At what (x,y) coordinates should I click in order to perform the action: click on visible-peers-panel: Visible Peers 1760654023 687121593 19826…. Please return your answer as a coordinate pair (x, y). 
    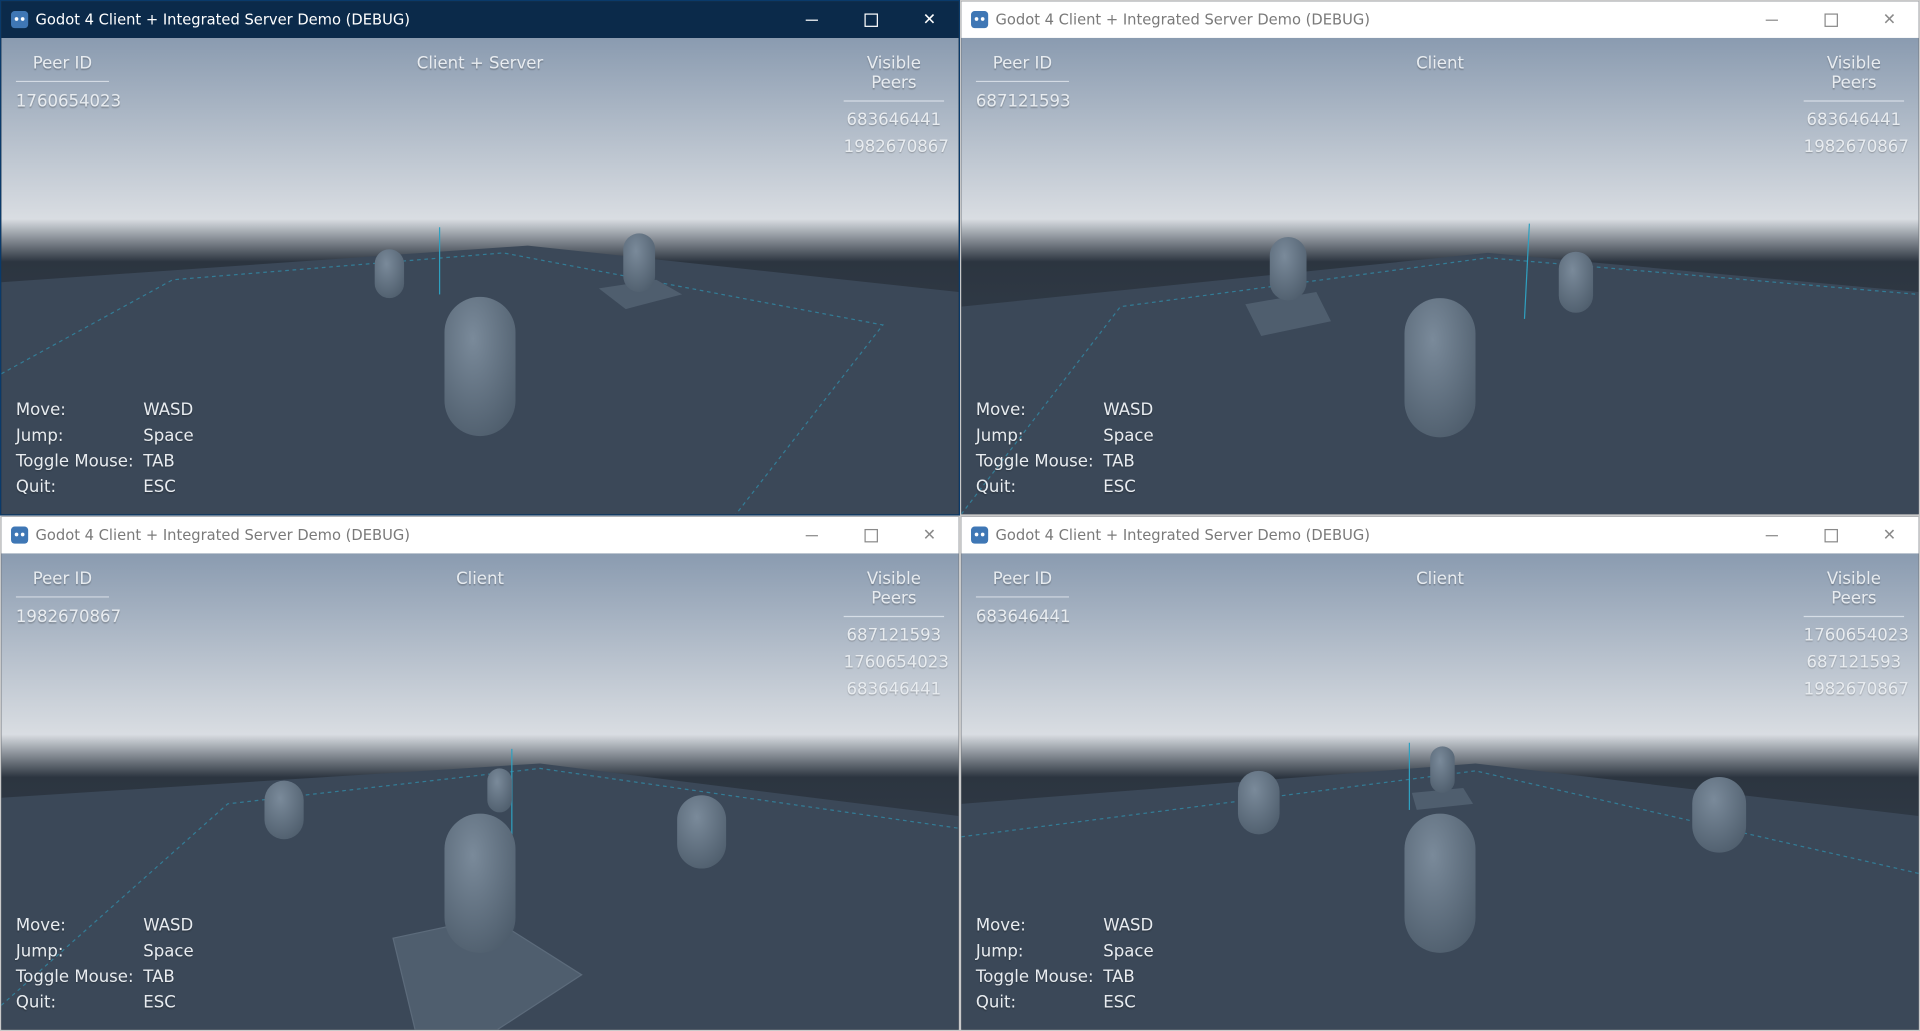
    Looking at the image, I should click on (1856, 633).